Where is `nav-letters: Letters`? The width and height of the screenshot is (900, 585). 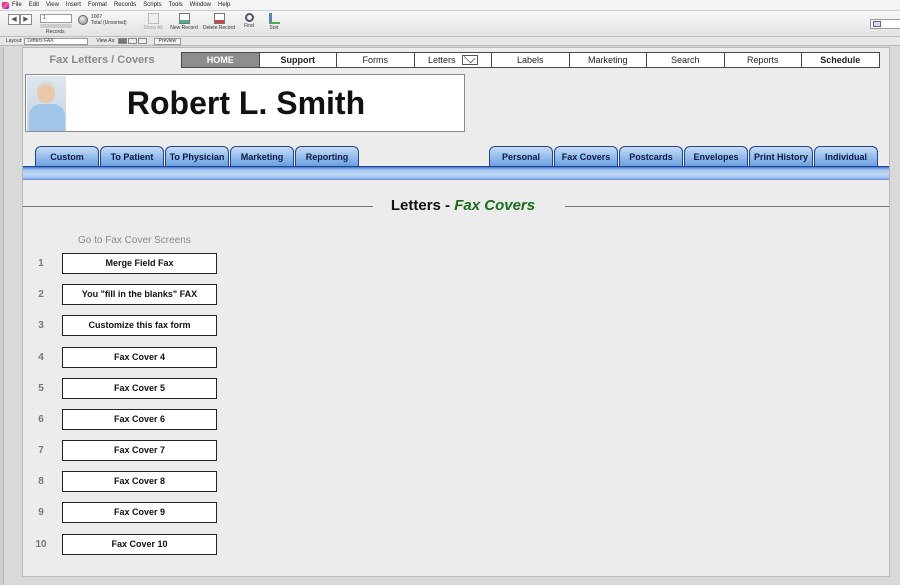 nav-letters: Letters is located at coordinates (452, 60).